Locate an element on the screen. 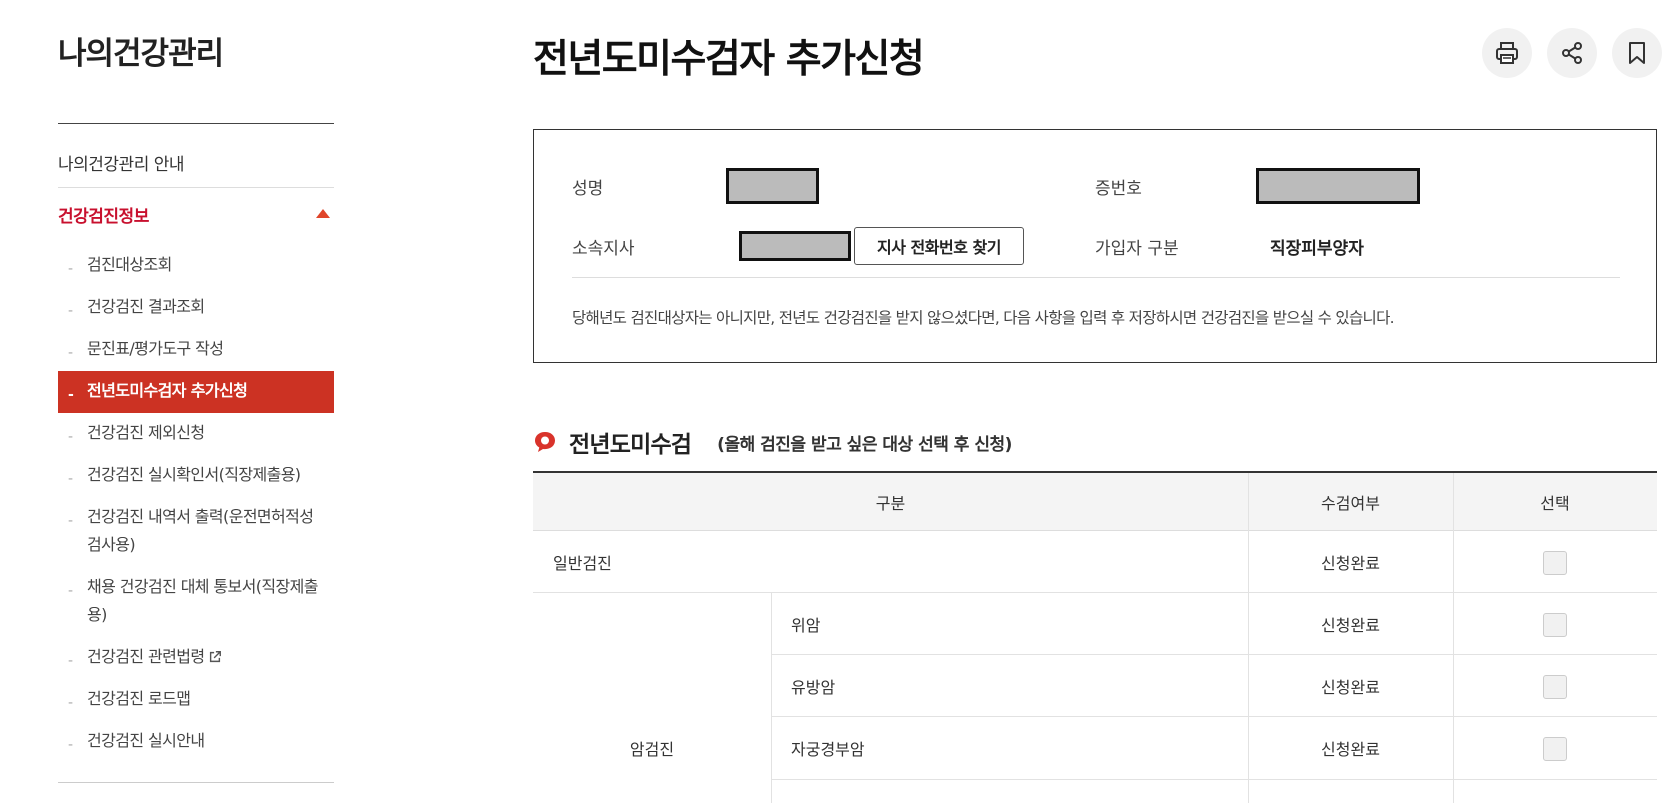  row-item: 유방암 is located at coordinates (813, 687).